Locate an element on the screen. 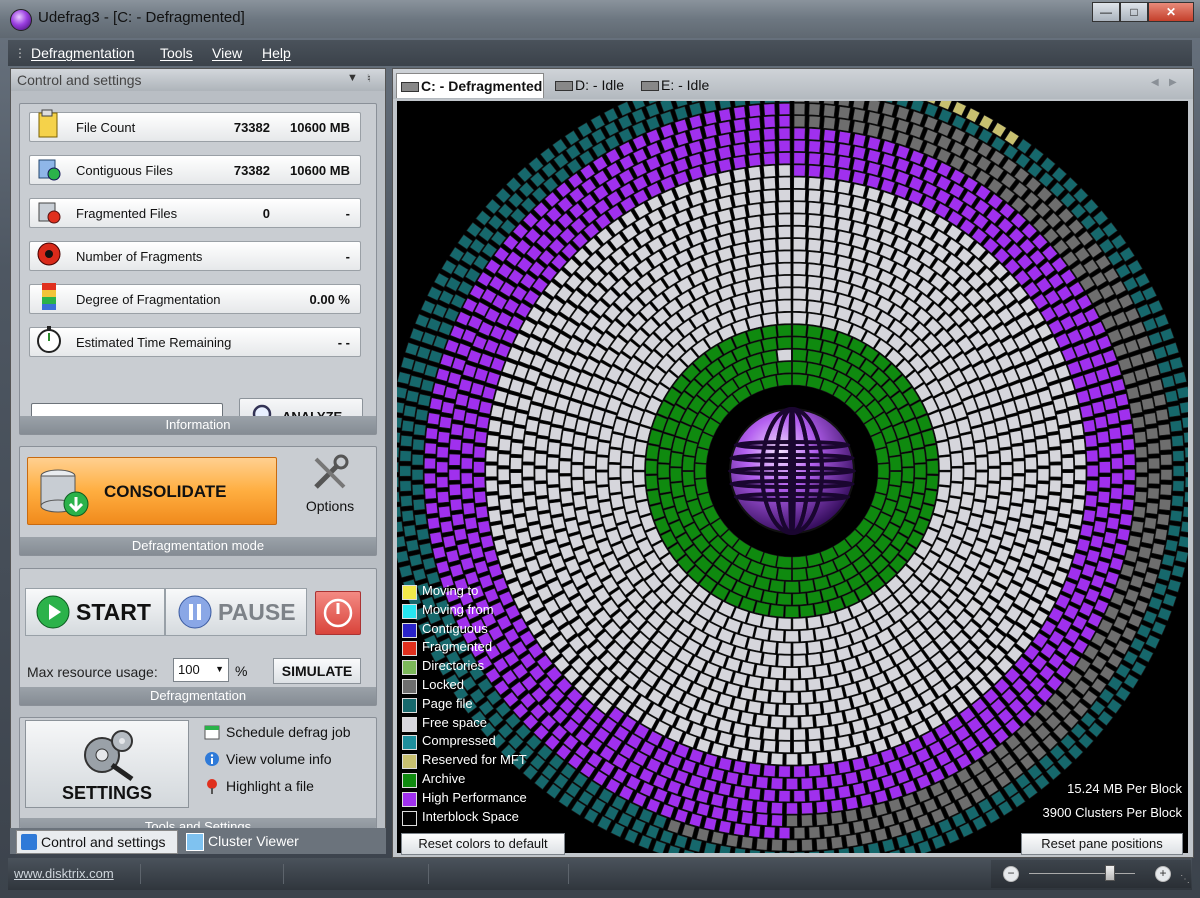 This screenshot has width=1200, height=898. settings-button: SETTINGS is located at coordinates (107, 764).